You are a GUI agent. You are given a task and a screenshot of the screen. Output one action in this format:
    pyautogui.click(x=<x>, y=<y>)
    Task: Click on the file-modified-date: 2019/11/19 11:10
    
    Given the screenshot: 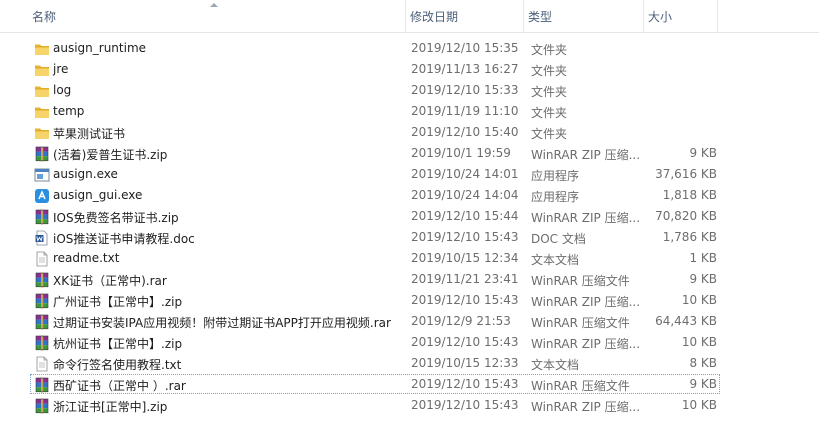 What is the action you would take?
    pyautogui.click(x=465, y=111)
    